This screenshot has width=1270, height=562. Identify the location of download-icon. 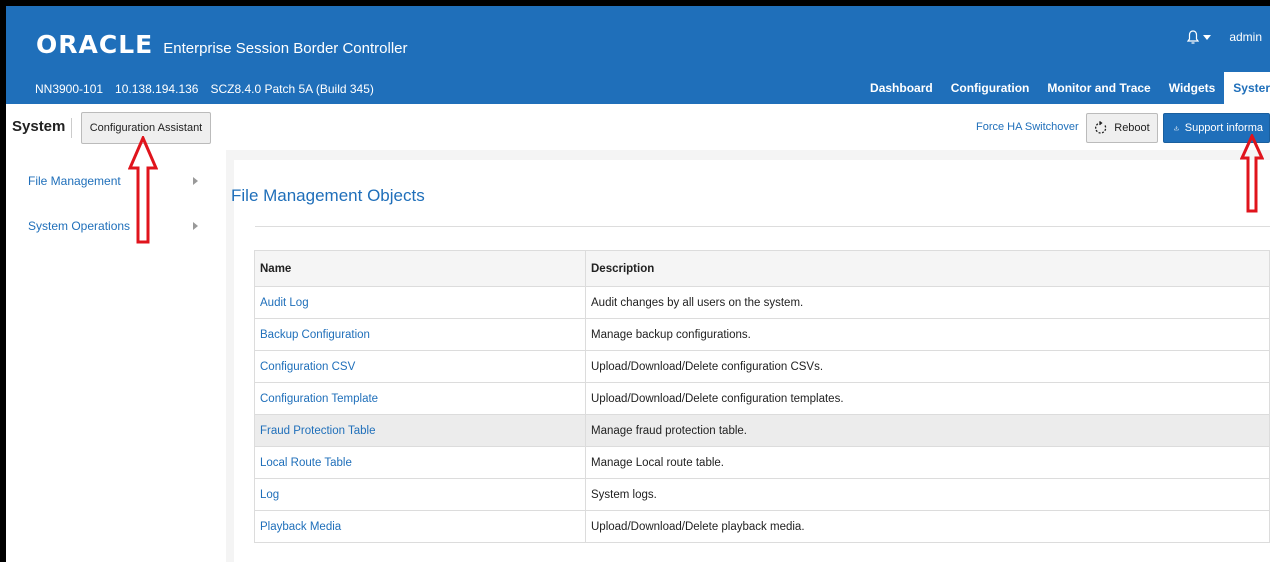
(1176, 128).